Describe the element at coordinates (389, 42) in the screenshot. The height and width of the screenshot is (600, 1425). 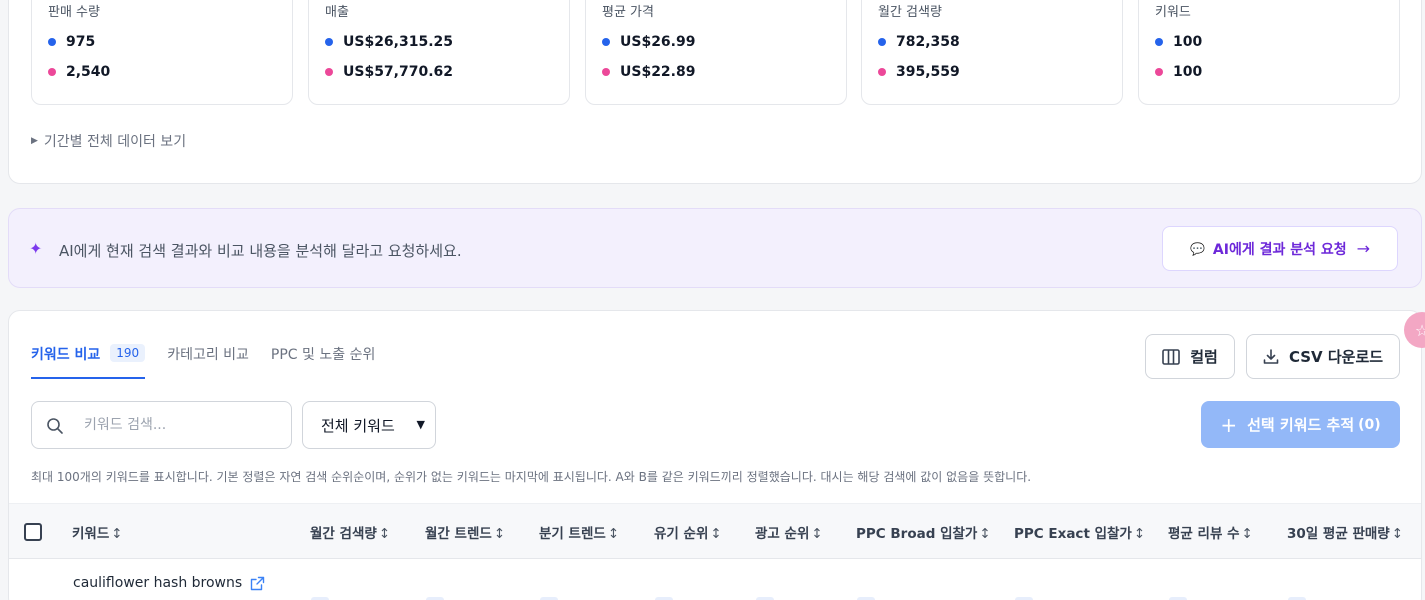
I see `metric-value-a: US$26,315.25` at that location.